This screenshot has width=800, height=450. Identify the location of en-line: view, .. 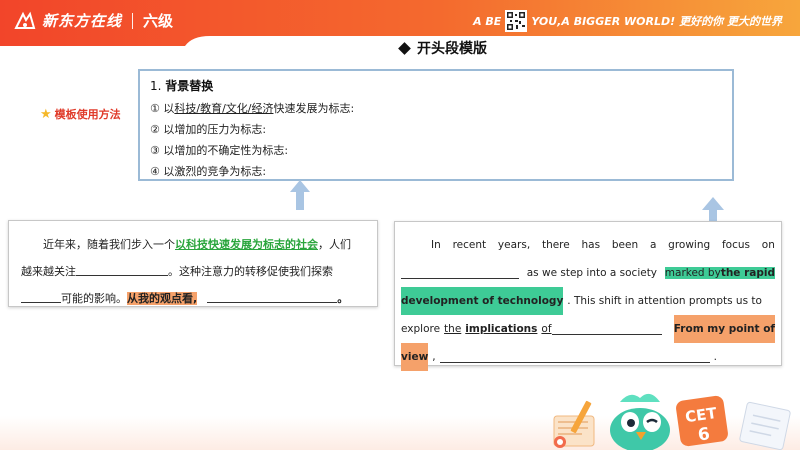
(588, 357).